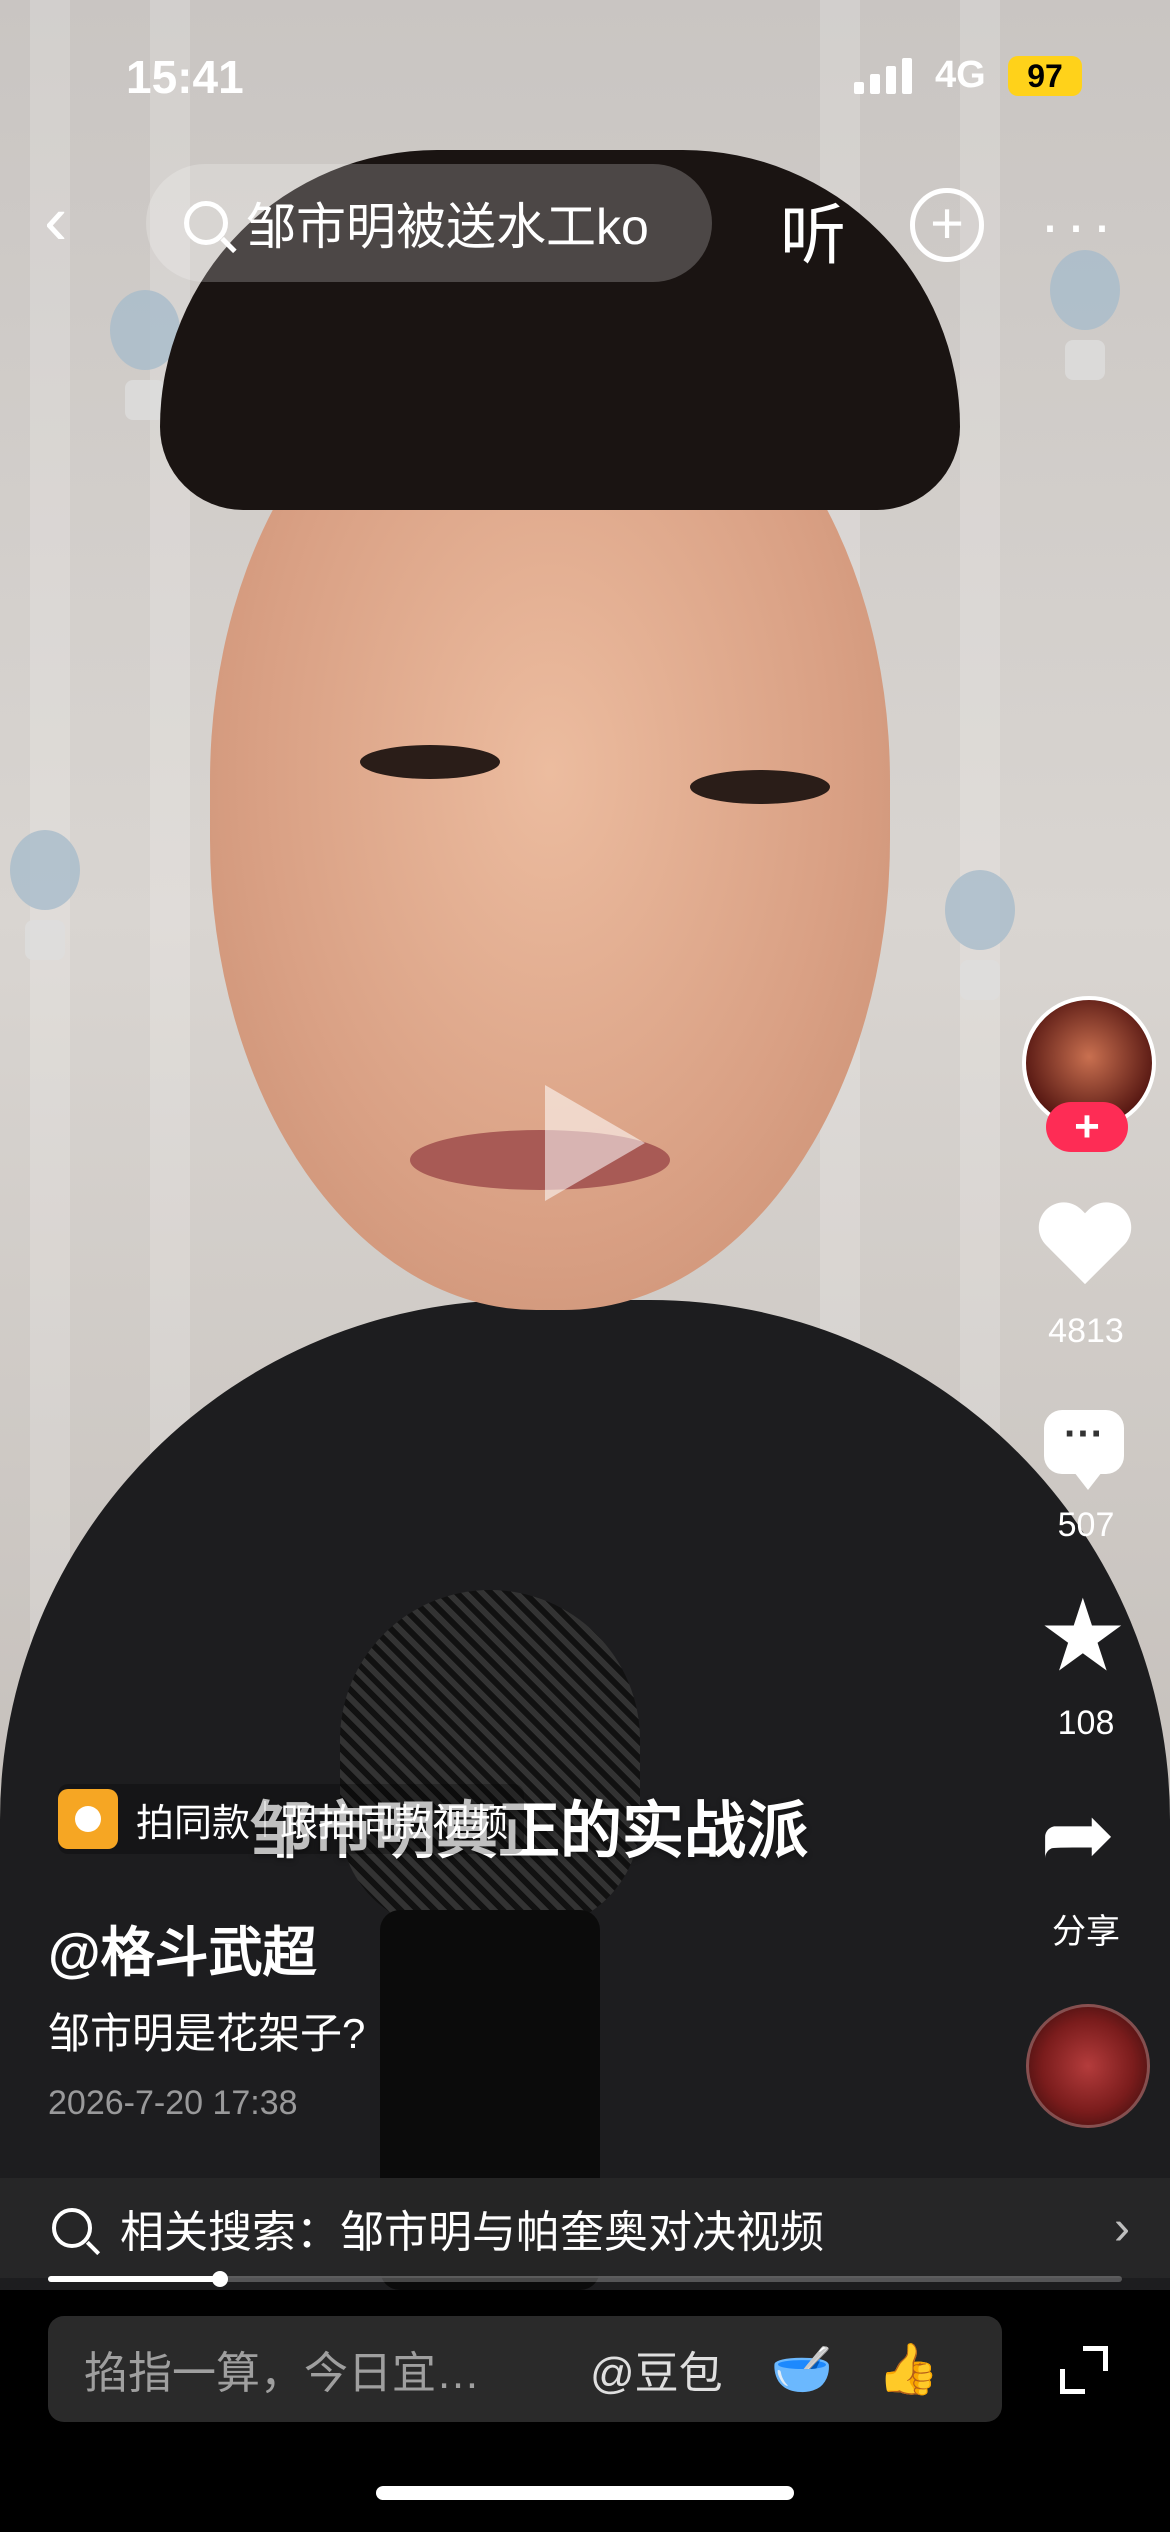  Describe the element at coordinates (813, 230) in the screenshot. I see `listen-button: 听` at that location.